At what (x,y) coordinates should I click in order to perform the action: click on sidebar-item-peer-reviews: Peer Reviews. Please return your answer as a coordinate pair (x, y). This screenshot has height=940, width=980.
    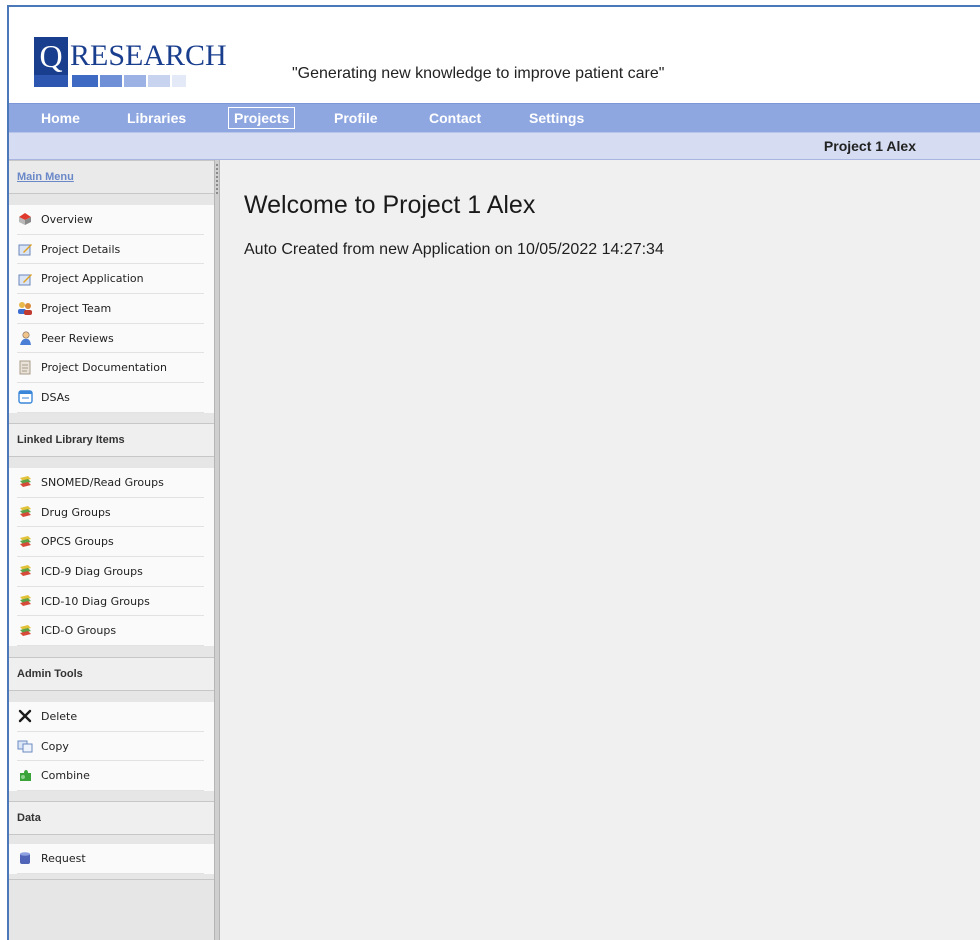
    Looking at the image, I should click on (110, 339).